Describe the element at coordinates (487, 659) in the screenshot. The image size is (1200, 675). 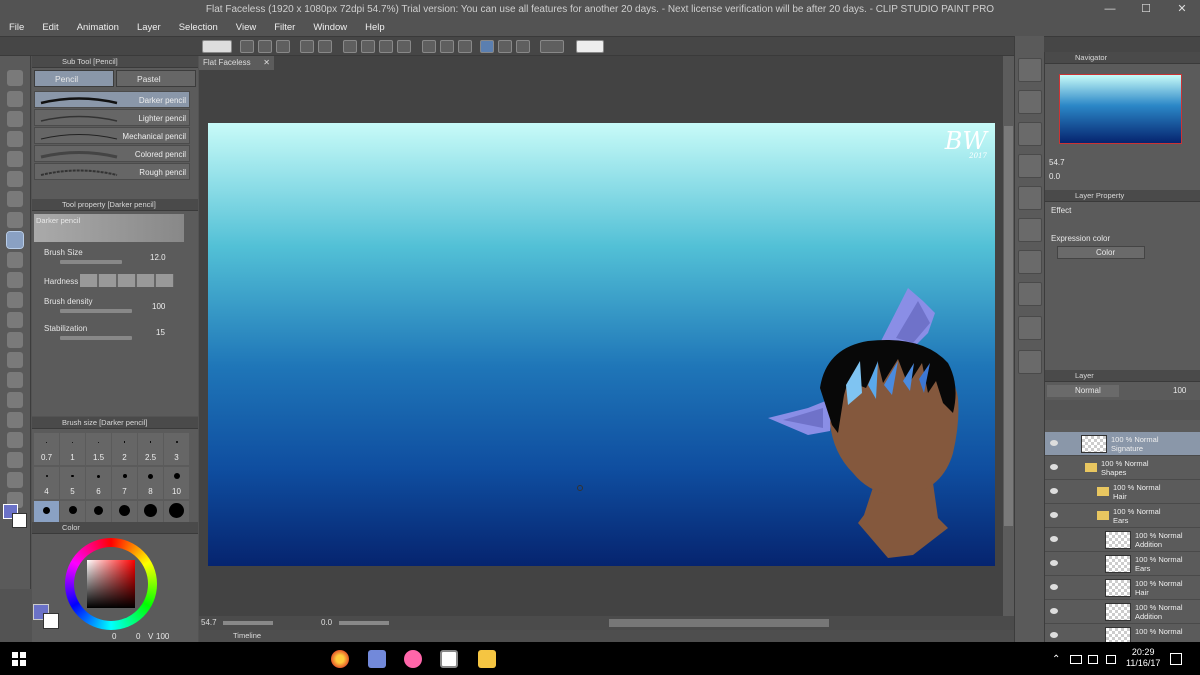
I see `file-explorer-icon` at that location.